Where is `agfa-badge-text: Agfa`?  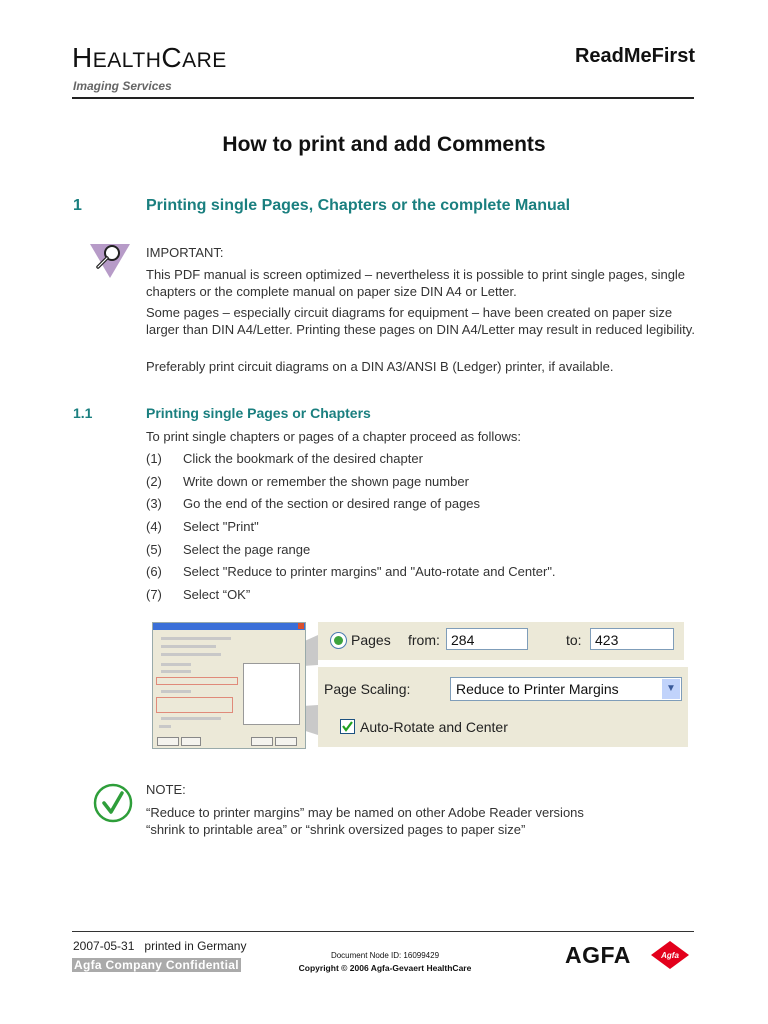 agfa-badge-text: Agfa is located at coordinates (669, 955).